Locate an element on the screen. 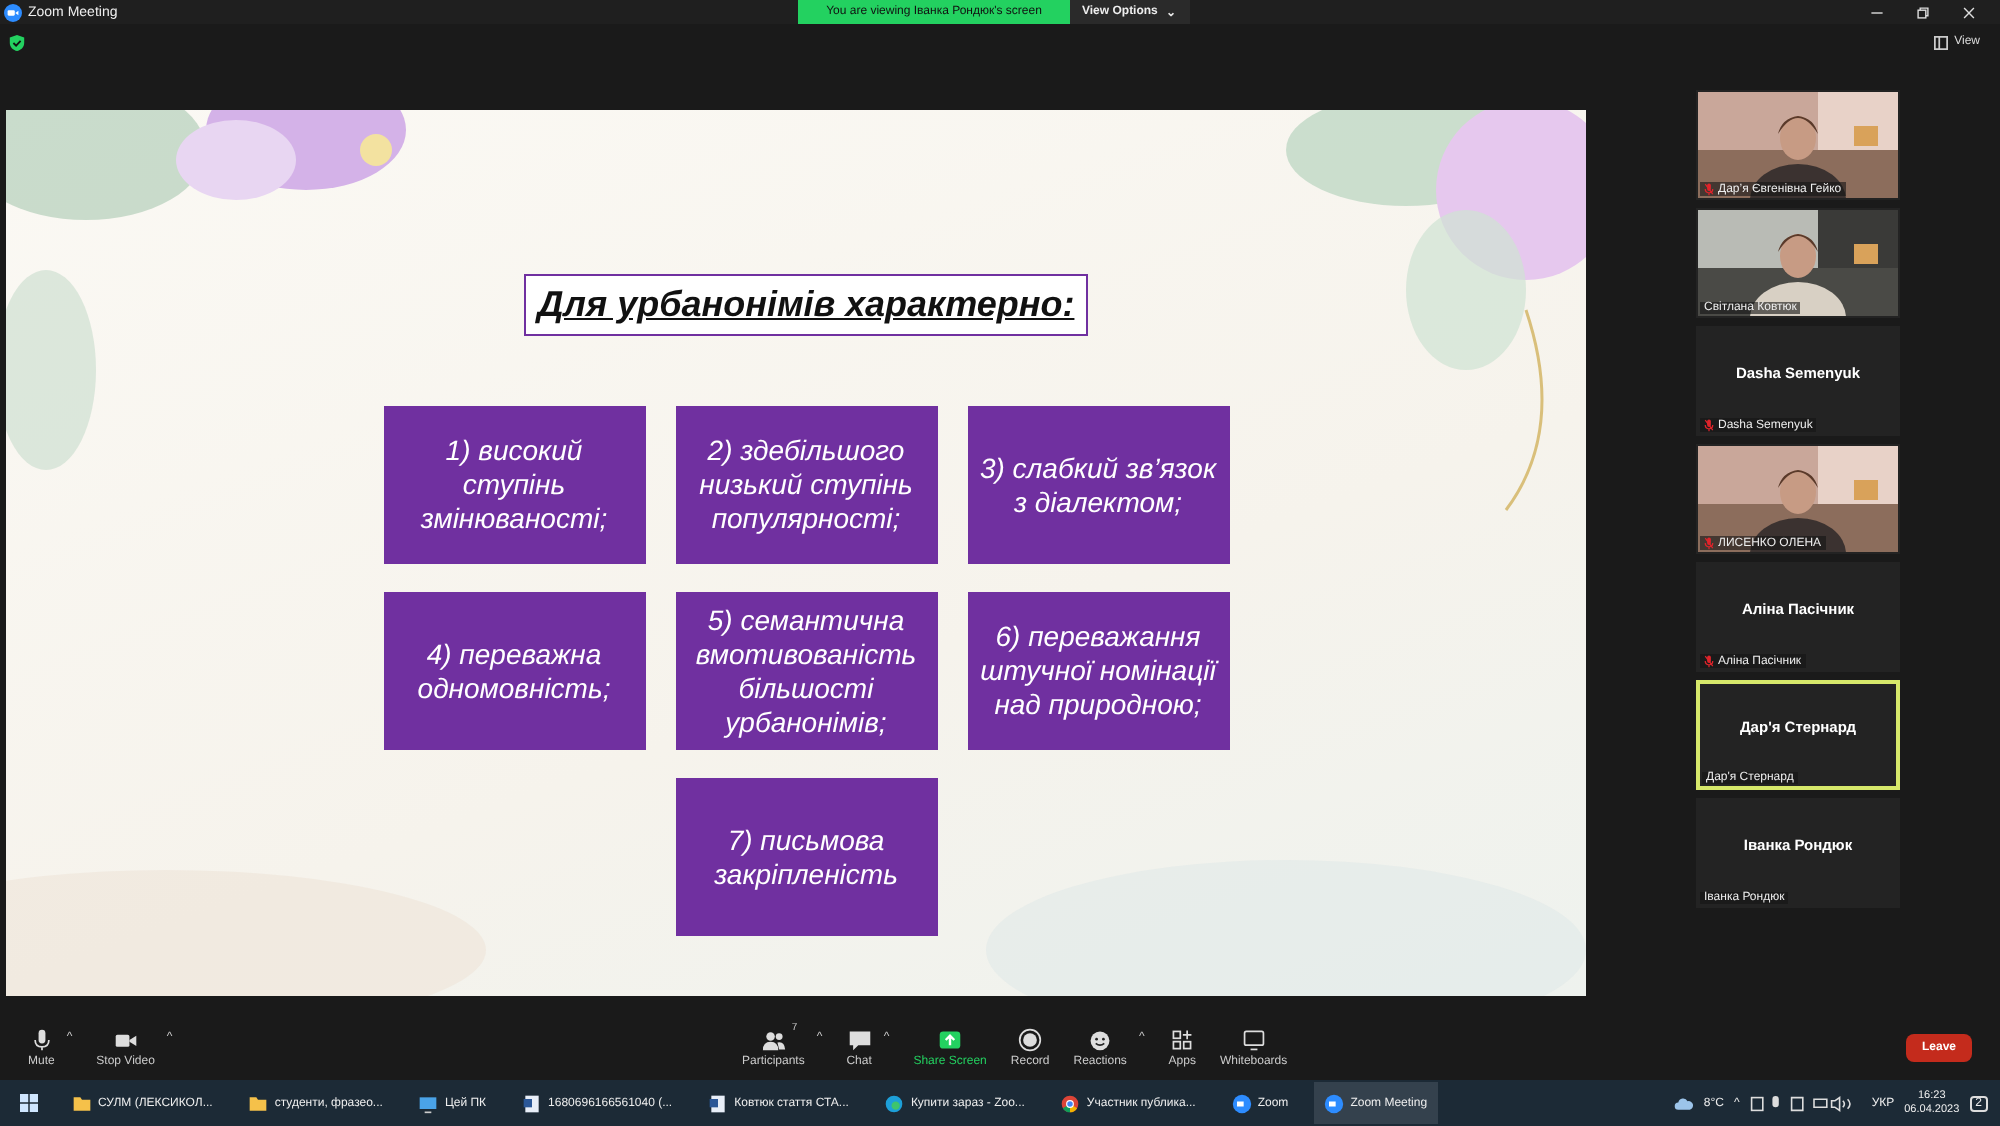 Image resolution: width=2000 pixels, height=1126 pixels. apps-icon is located at coordinates (1182, 1040).